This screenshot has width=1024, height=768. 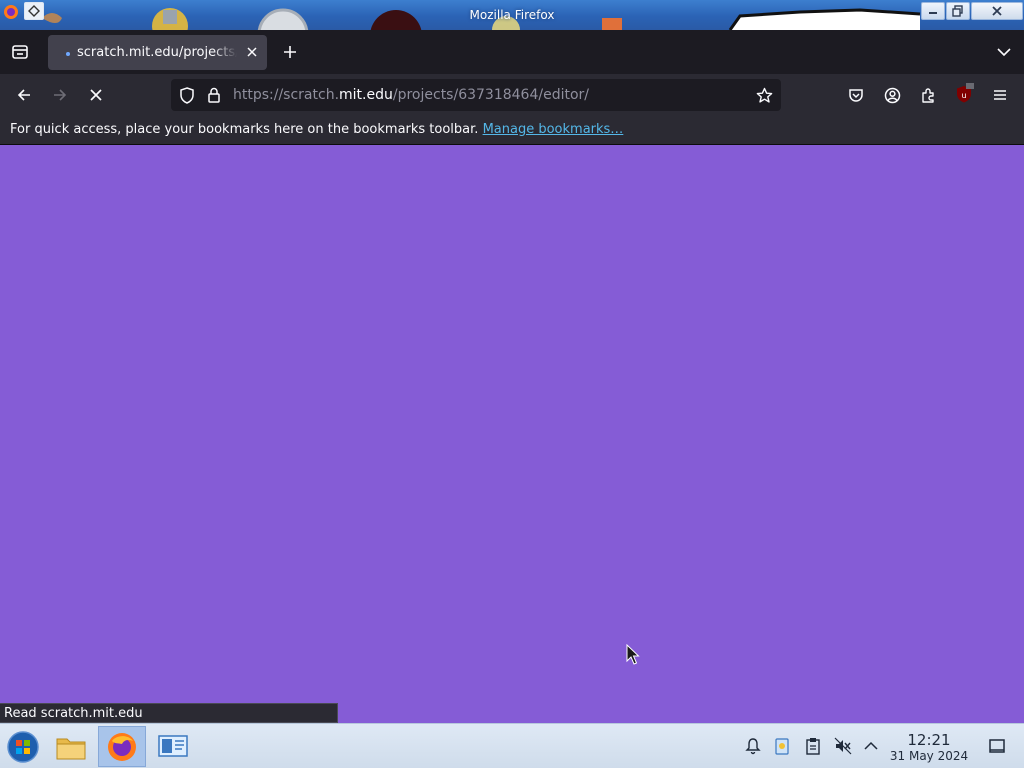 I want to click on start-orb-icon, so click(x=23, y=746).